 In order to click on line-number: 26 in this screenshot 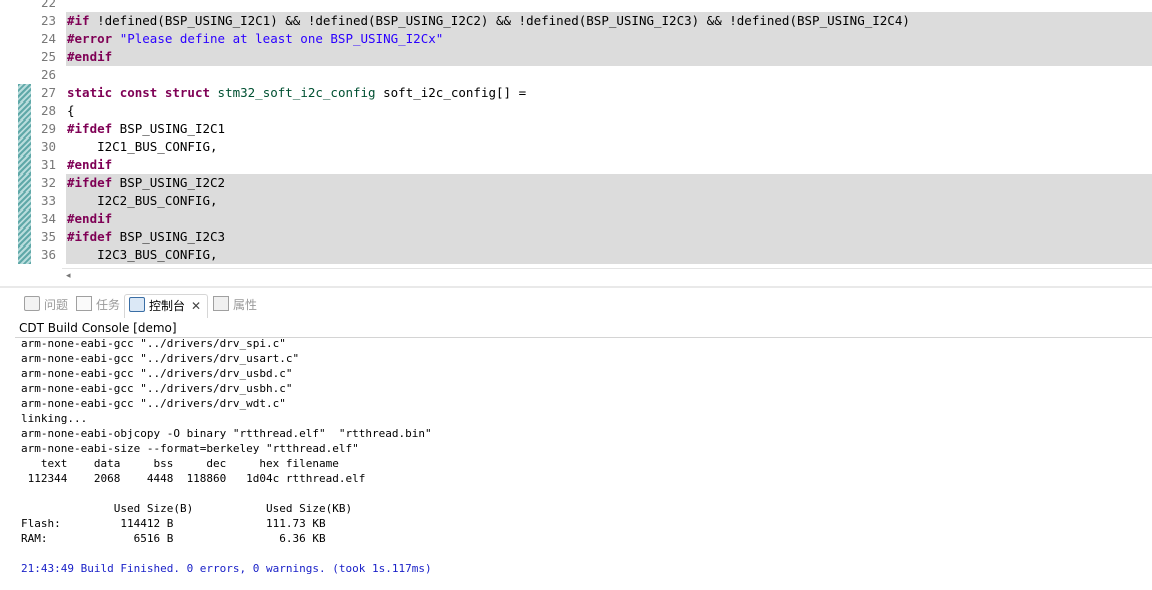, I will do `click(48, 74)`.